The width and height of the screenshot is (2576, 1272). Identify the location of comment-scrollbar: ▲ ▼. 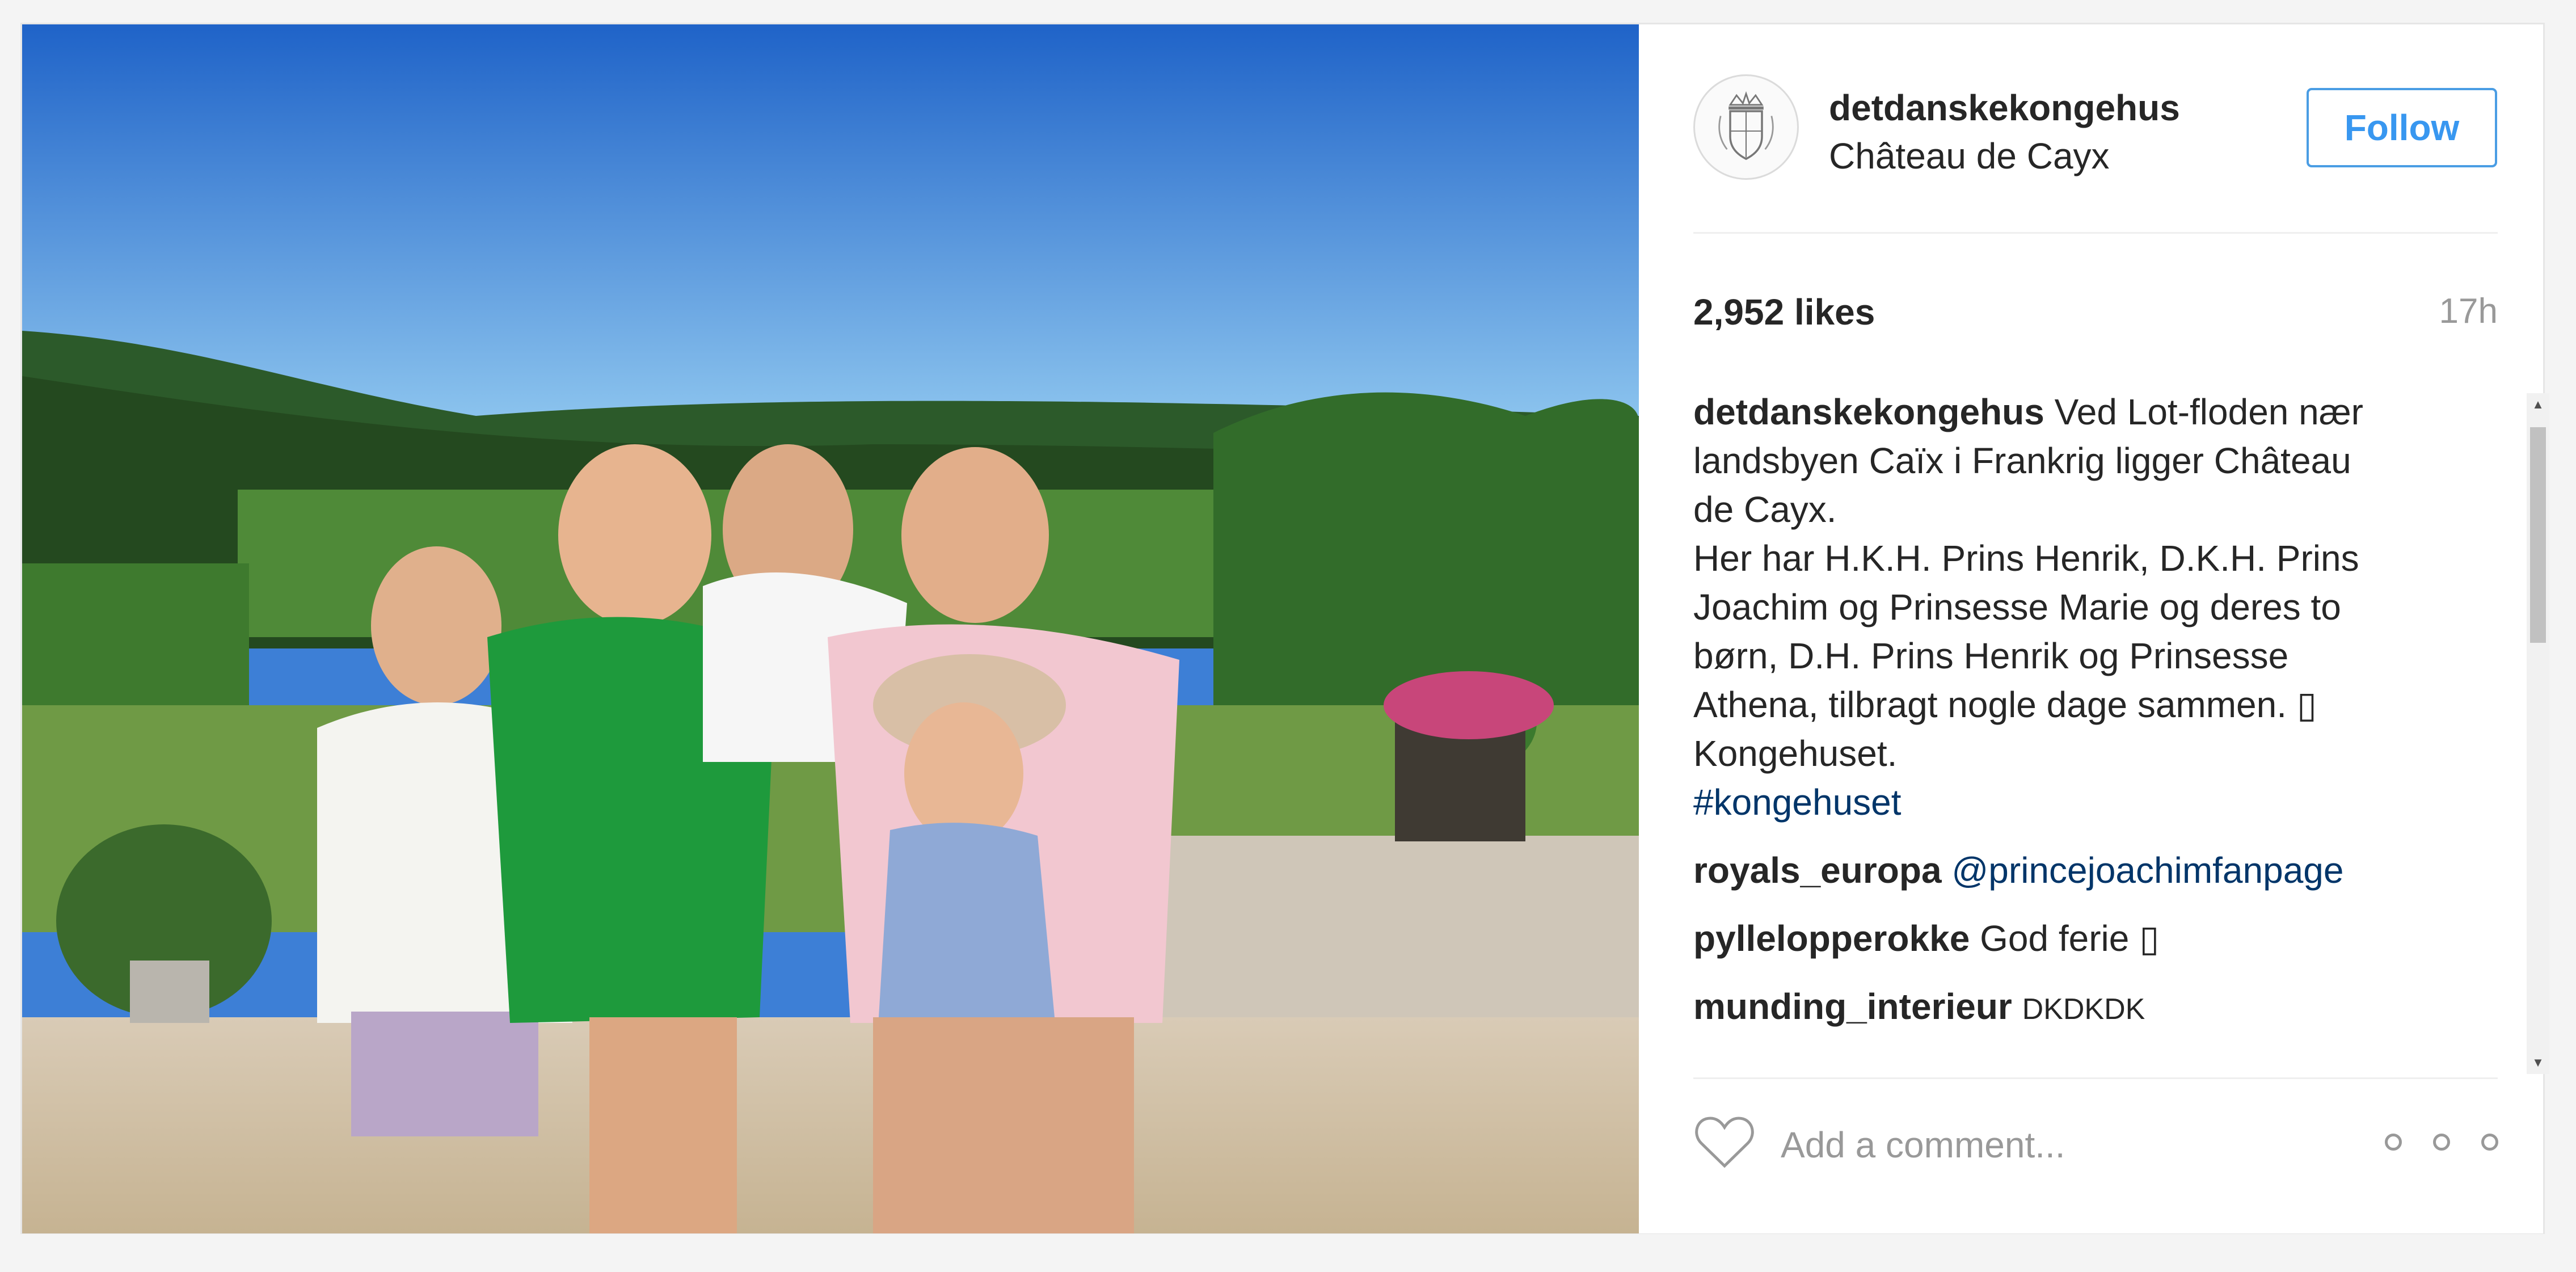
(2538, 733).